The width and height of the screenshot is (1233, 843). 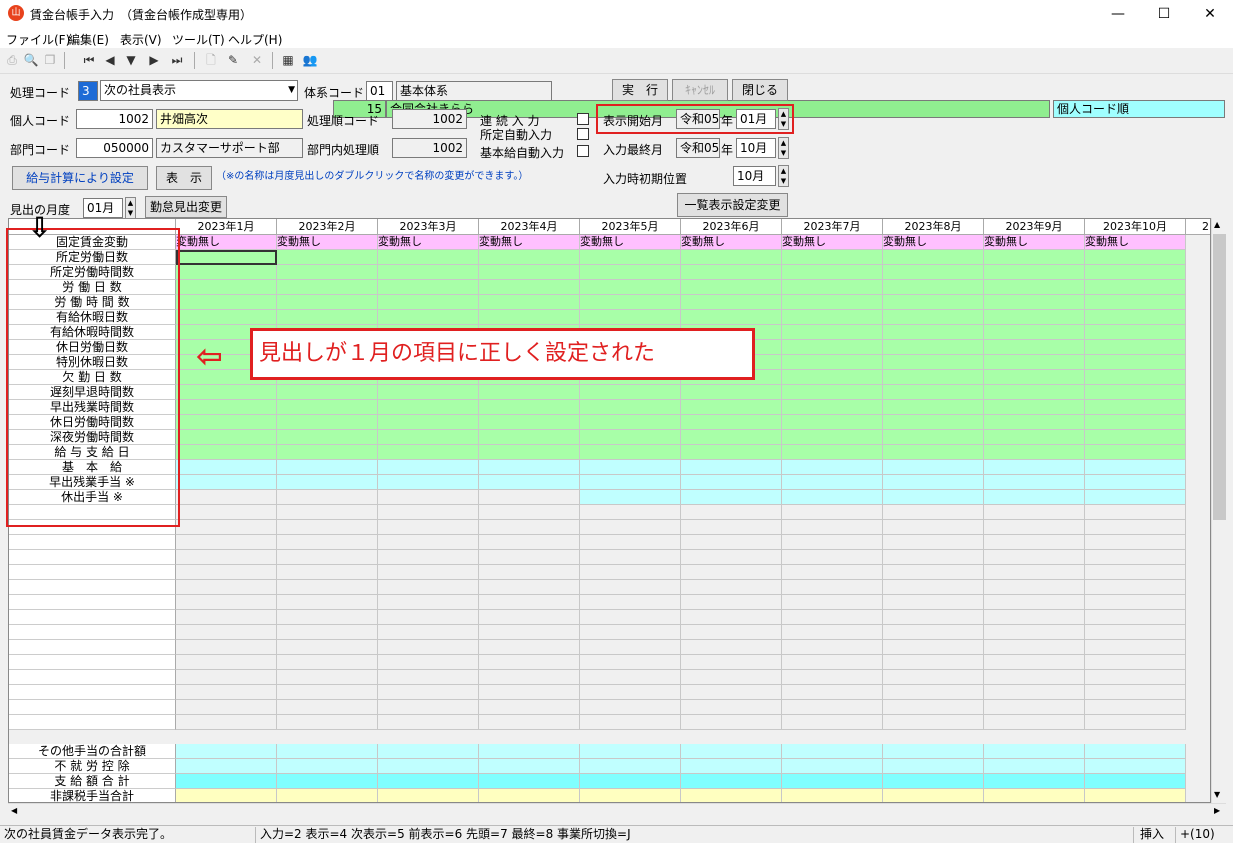 I want to click on print-icon: ⎙, so click(x=12, y=60).